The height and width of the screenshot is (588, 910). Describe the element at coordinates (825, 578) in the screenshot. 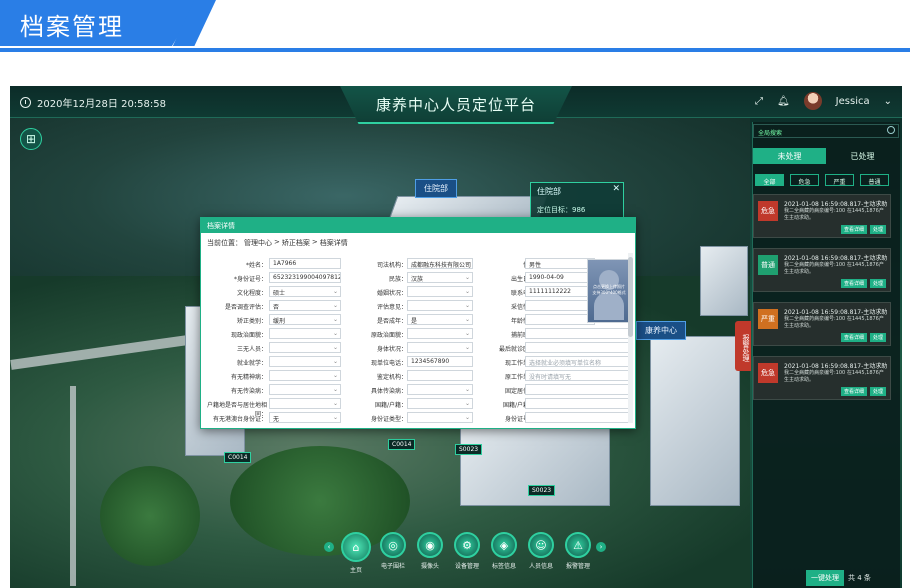

I see `one-key-process-button: 一键处理` at that location.